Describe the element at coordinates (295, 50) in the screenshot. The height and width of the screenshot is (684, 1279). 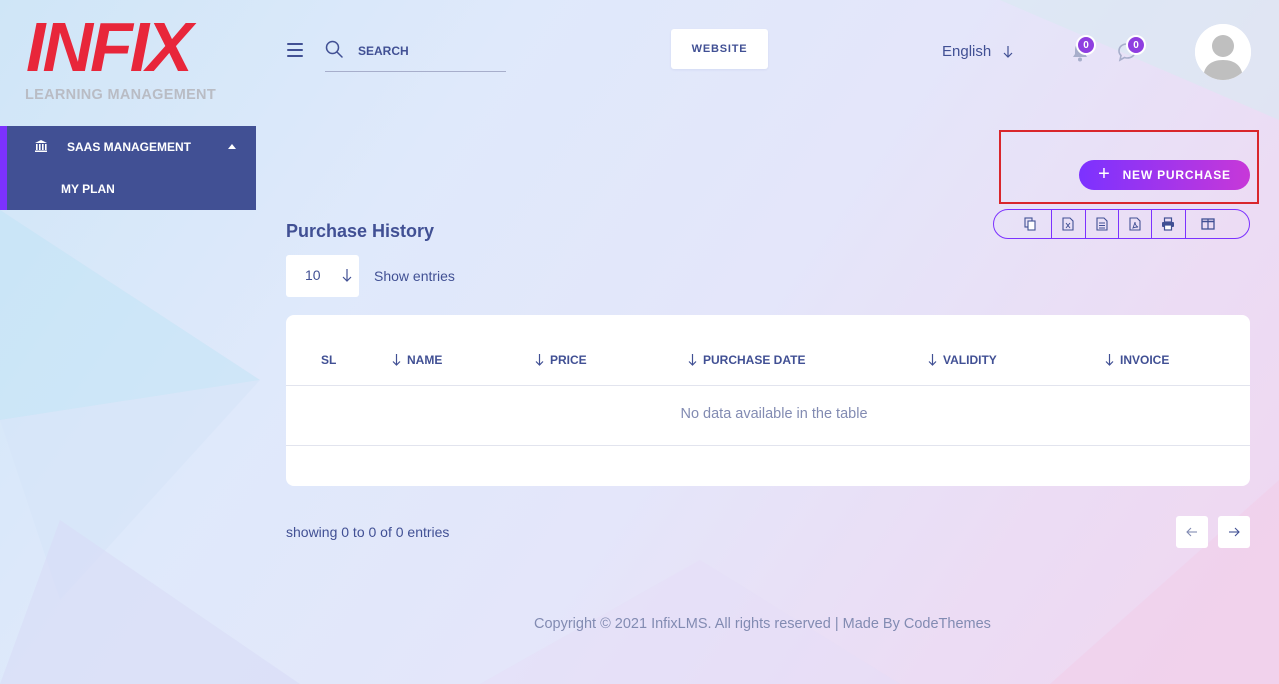
I see `menu-toggle-icon` at that location.